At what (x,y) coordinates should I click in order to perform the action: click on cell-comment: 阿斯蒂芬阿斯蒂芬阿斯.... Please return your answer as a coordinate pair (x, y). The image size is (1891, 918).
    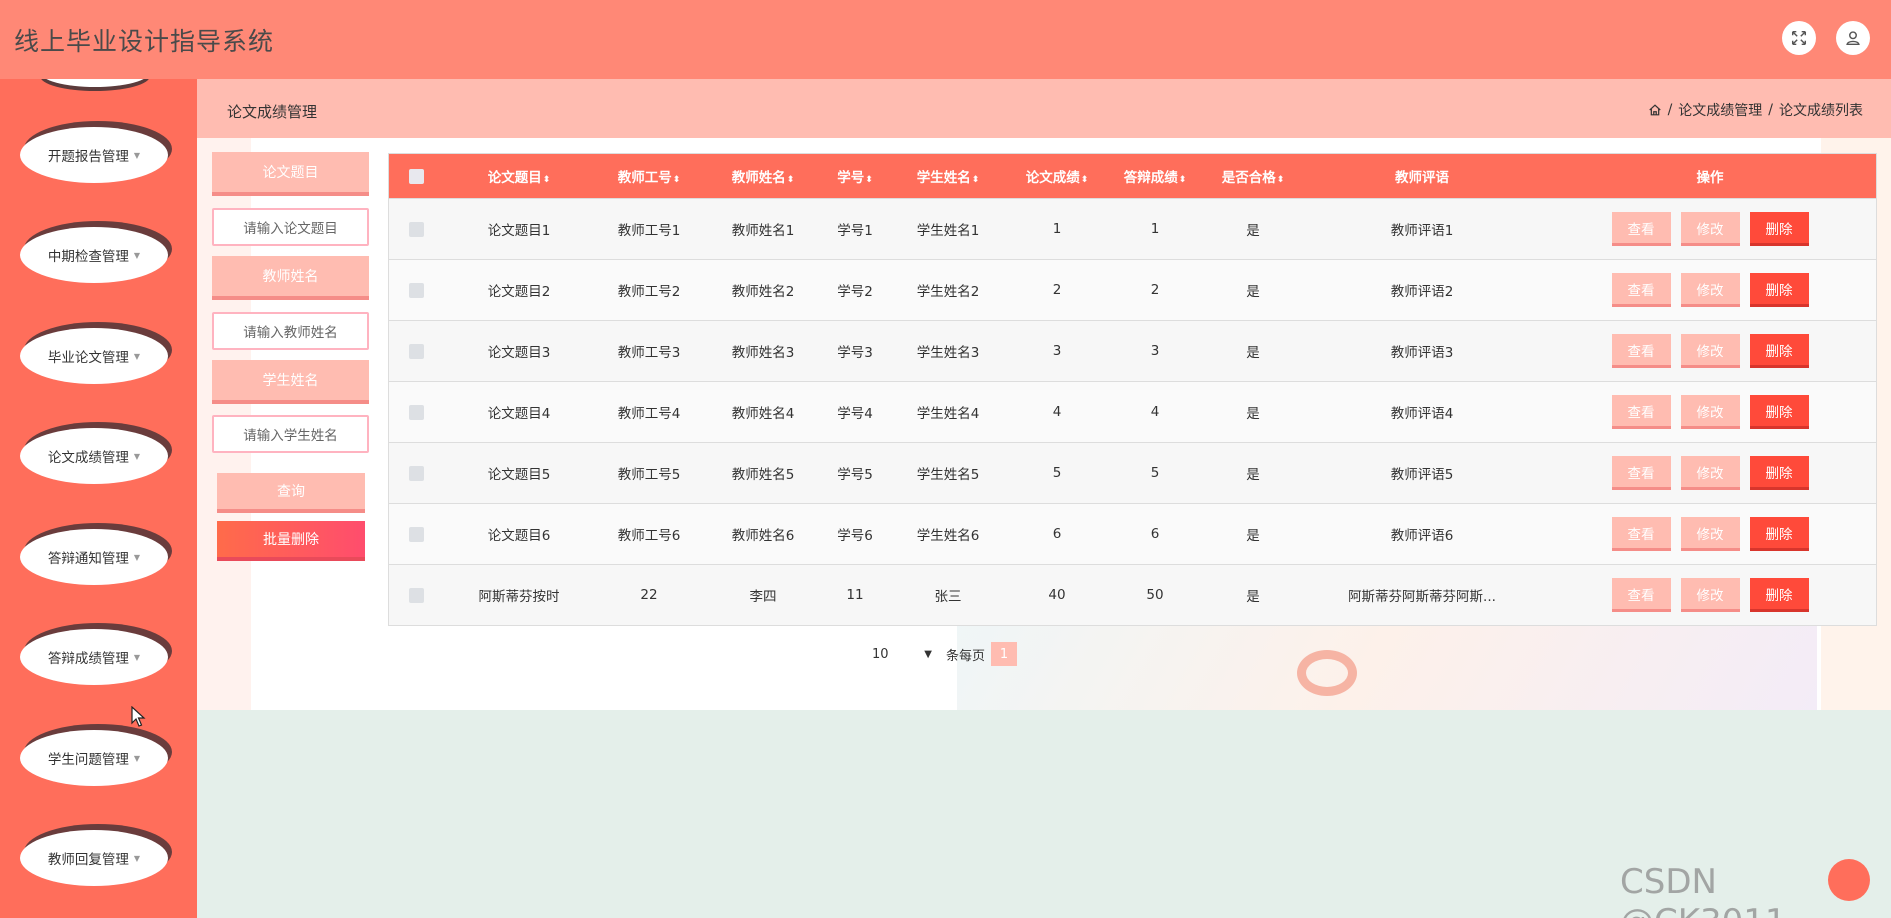
    Looking at the image, I should click on (1422, 597).